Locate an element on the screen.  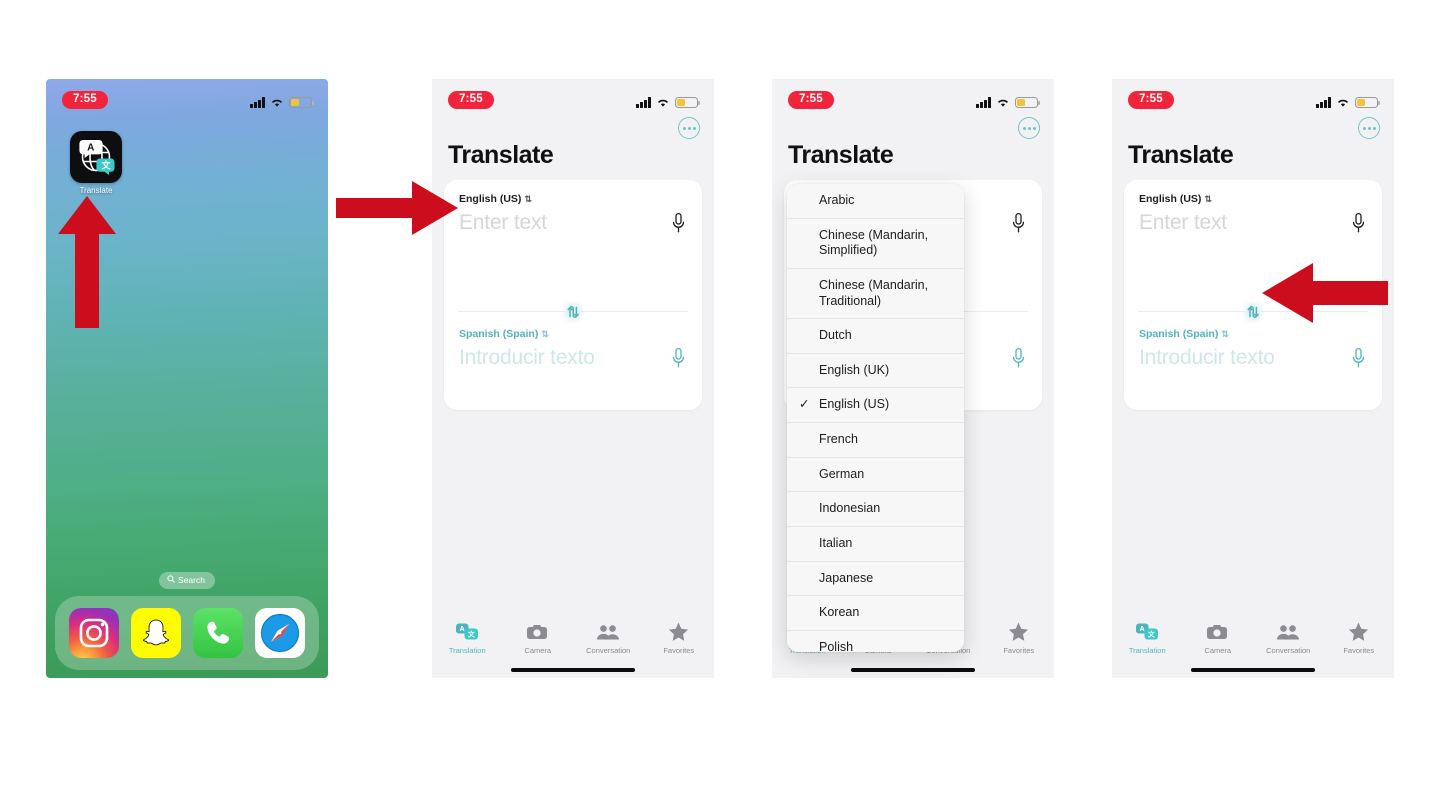
arrow-to-swap-button is located at coordinates (1325, 293).